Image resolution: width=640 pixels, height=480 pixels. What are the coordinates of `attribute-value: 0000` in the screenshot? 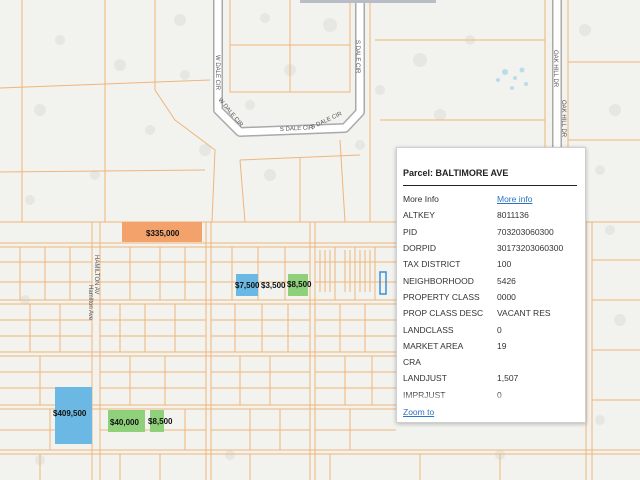 It's located at (506, 296).